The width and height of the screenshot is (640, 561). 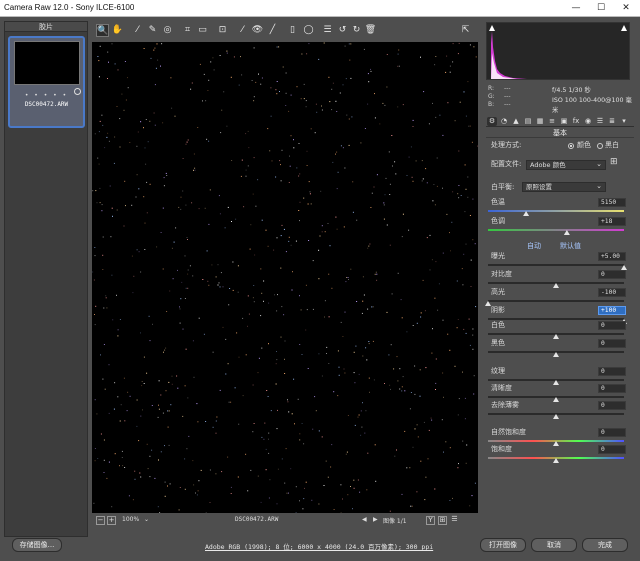 I want to click on clarity-value-field: 0, so click(x=612, y=388).